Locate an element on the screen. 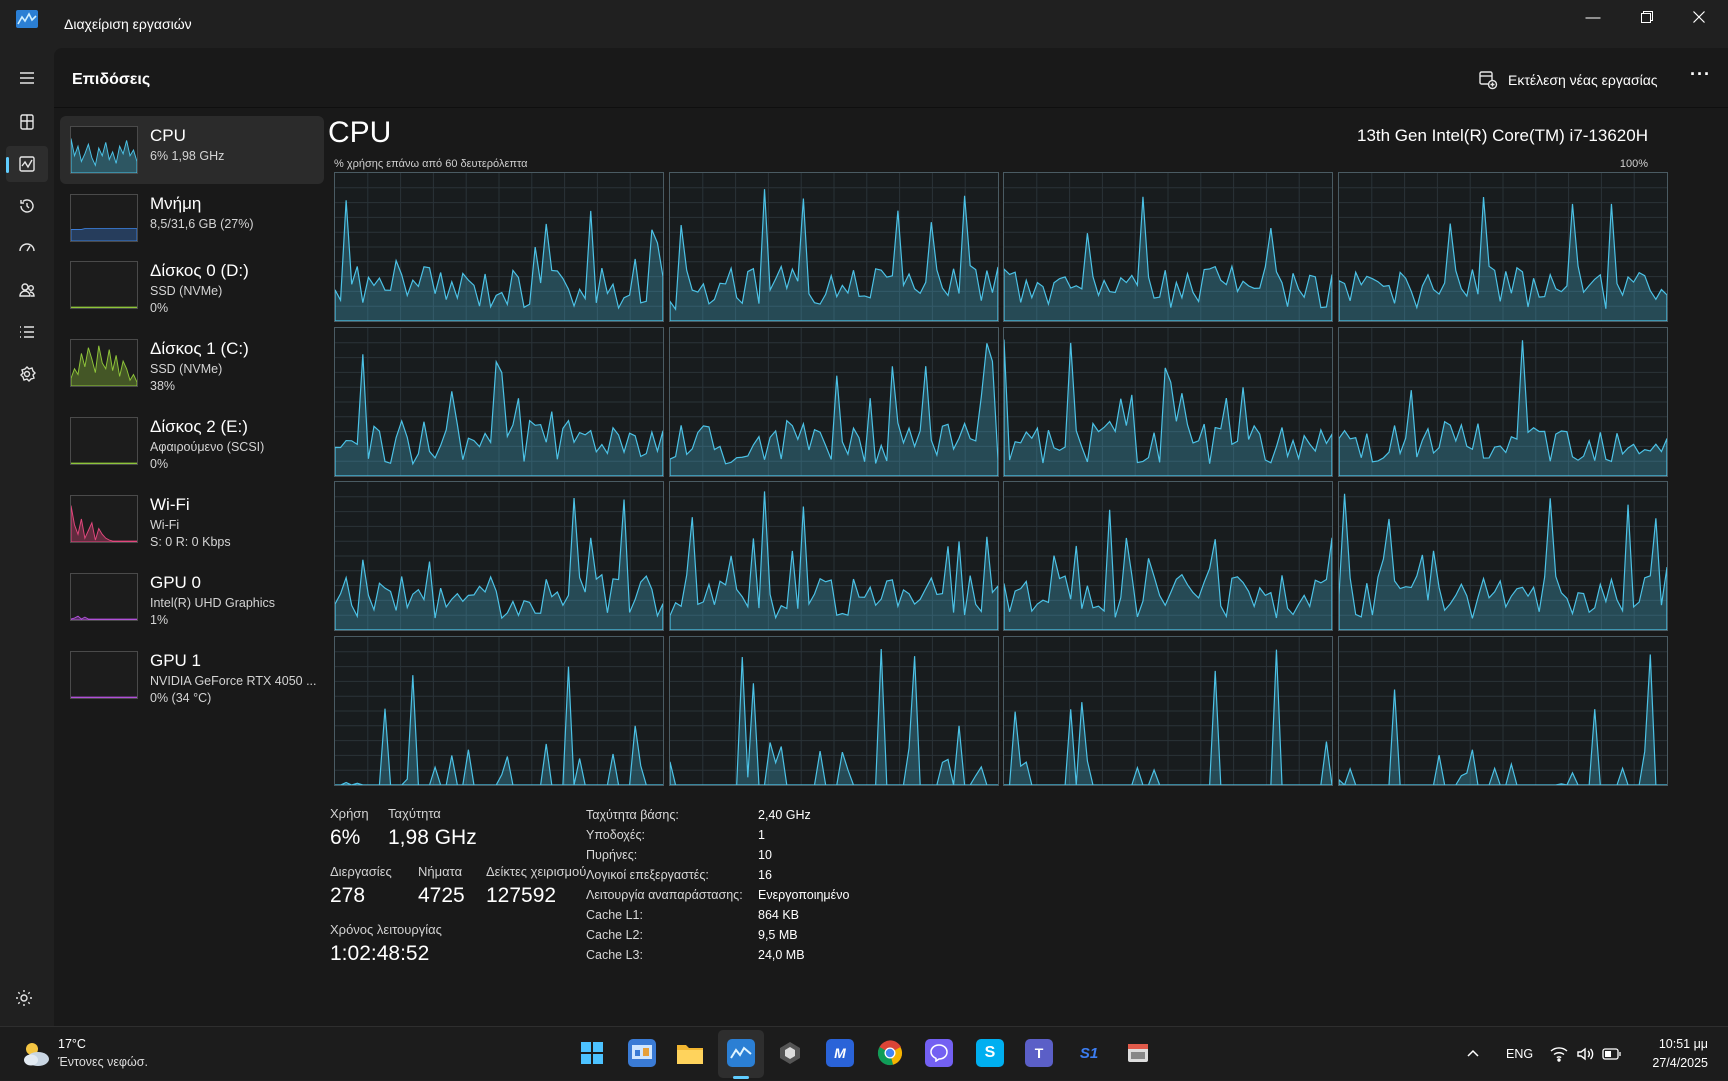 This screenshot has width=1728, height=1081. skype-icon: S is located at coordinates (990, 1053).